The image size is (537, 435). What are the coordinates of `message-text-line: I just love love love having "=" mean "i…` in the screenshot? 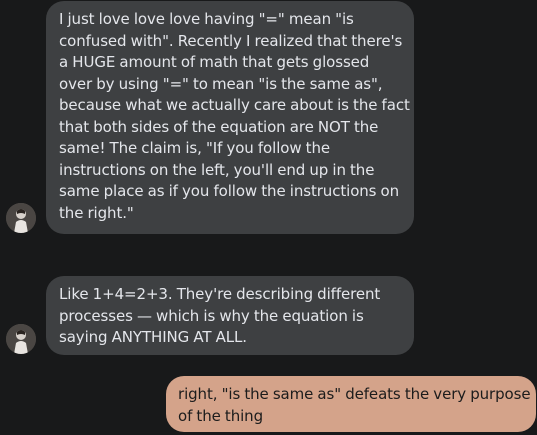 It's located at (206, 19).